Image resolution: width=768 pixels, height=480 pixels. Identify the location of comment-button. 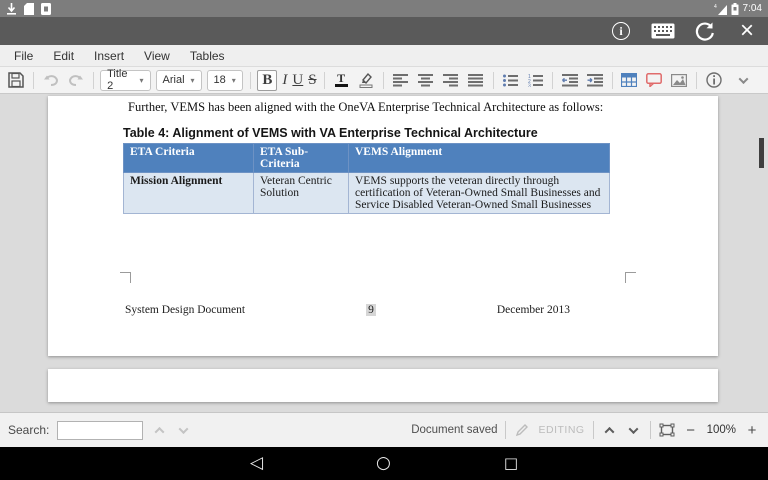
(654, 80).